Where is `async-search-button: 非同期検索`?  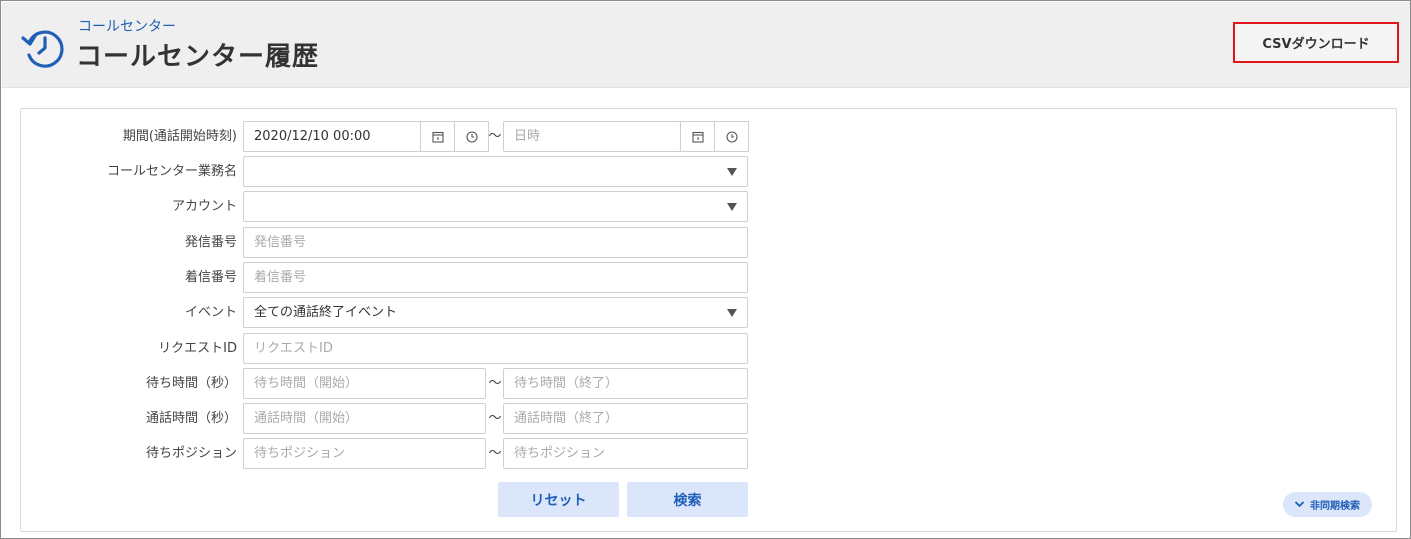
async-search-button: 非同期検索 is located at coordinates (1327, 504).